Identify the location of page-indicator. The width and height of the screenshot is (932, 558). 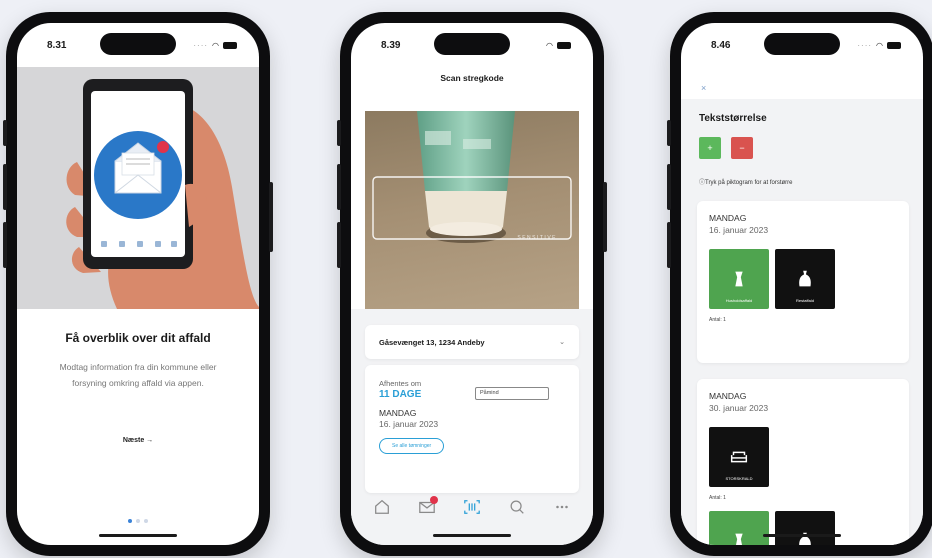
(138, 521).